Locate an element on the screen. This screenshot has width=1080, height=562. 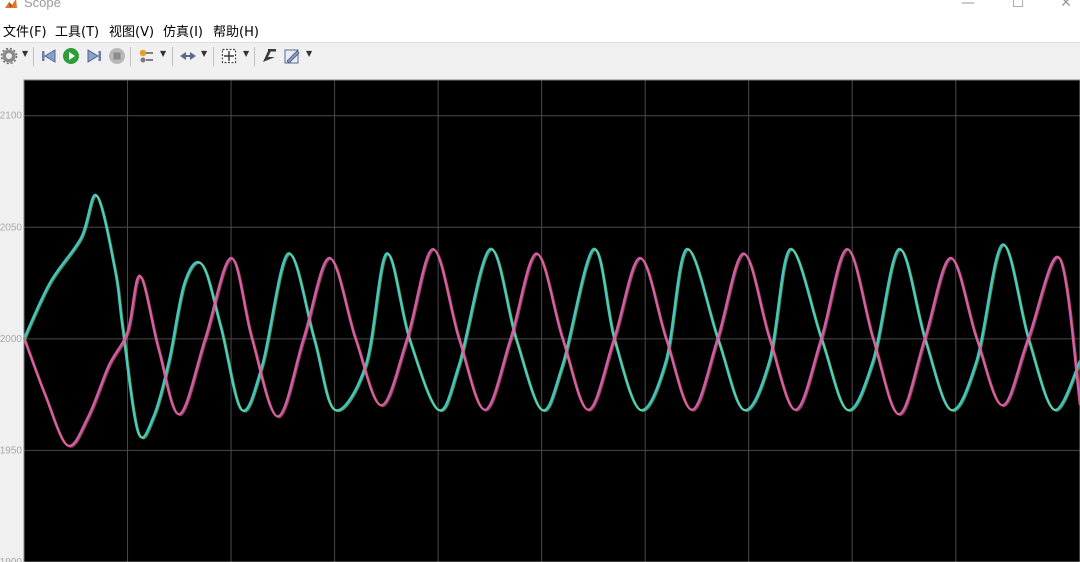
highlight-icon is located at coordinates (146, 56).